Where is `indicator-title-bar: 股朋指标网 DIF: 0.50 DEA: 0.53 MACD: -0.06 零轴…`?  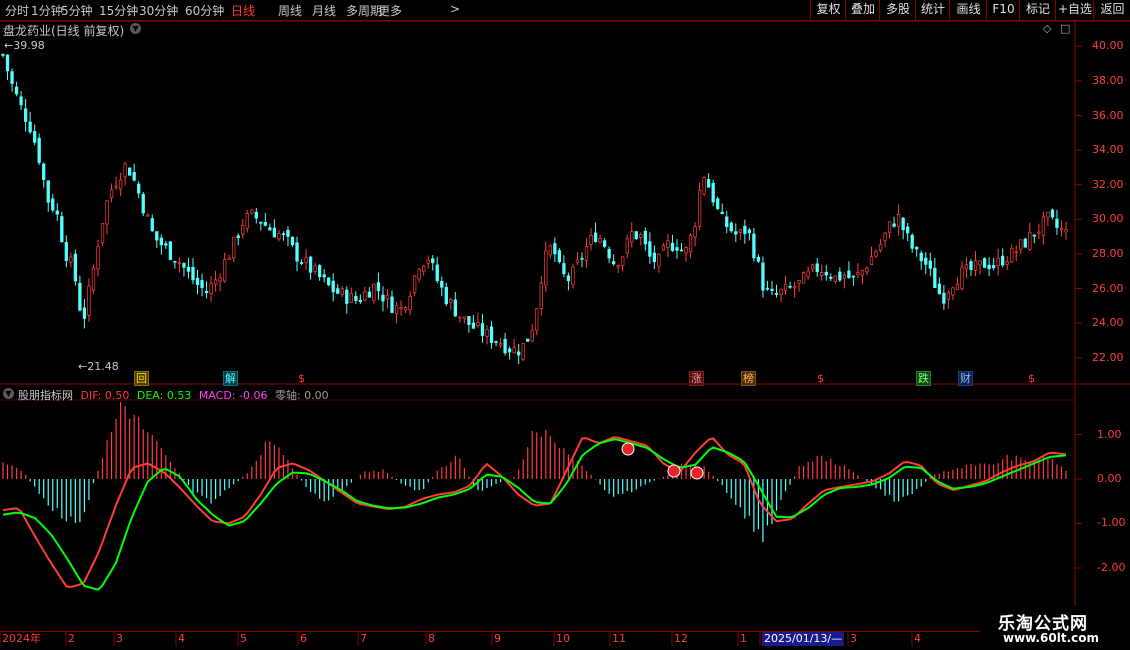 indicator-title-bar: 股朋指标网 DIF: 0.50 DEA: 0.53 MACD: -0.06 零轴… is located at coordinates (173, 395).